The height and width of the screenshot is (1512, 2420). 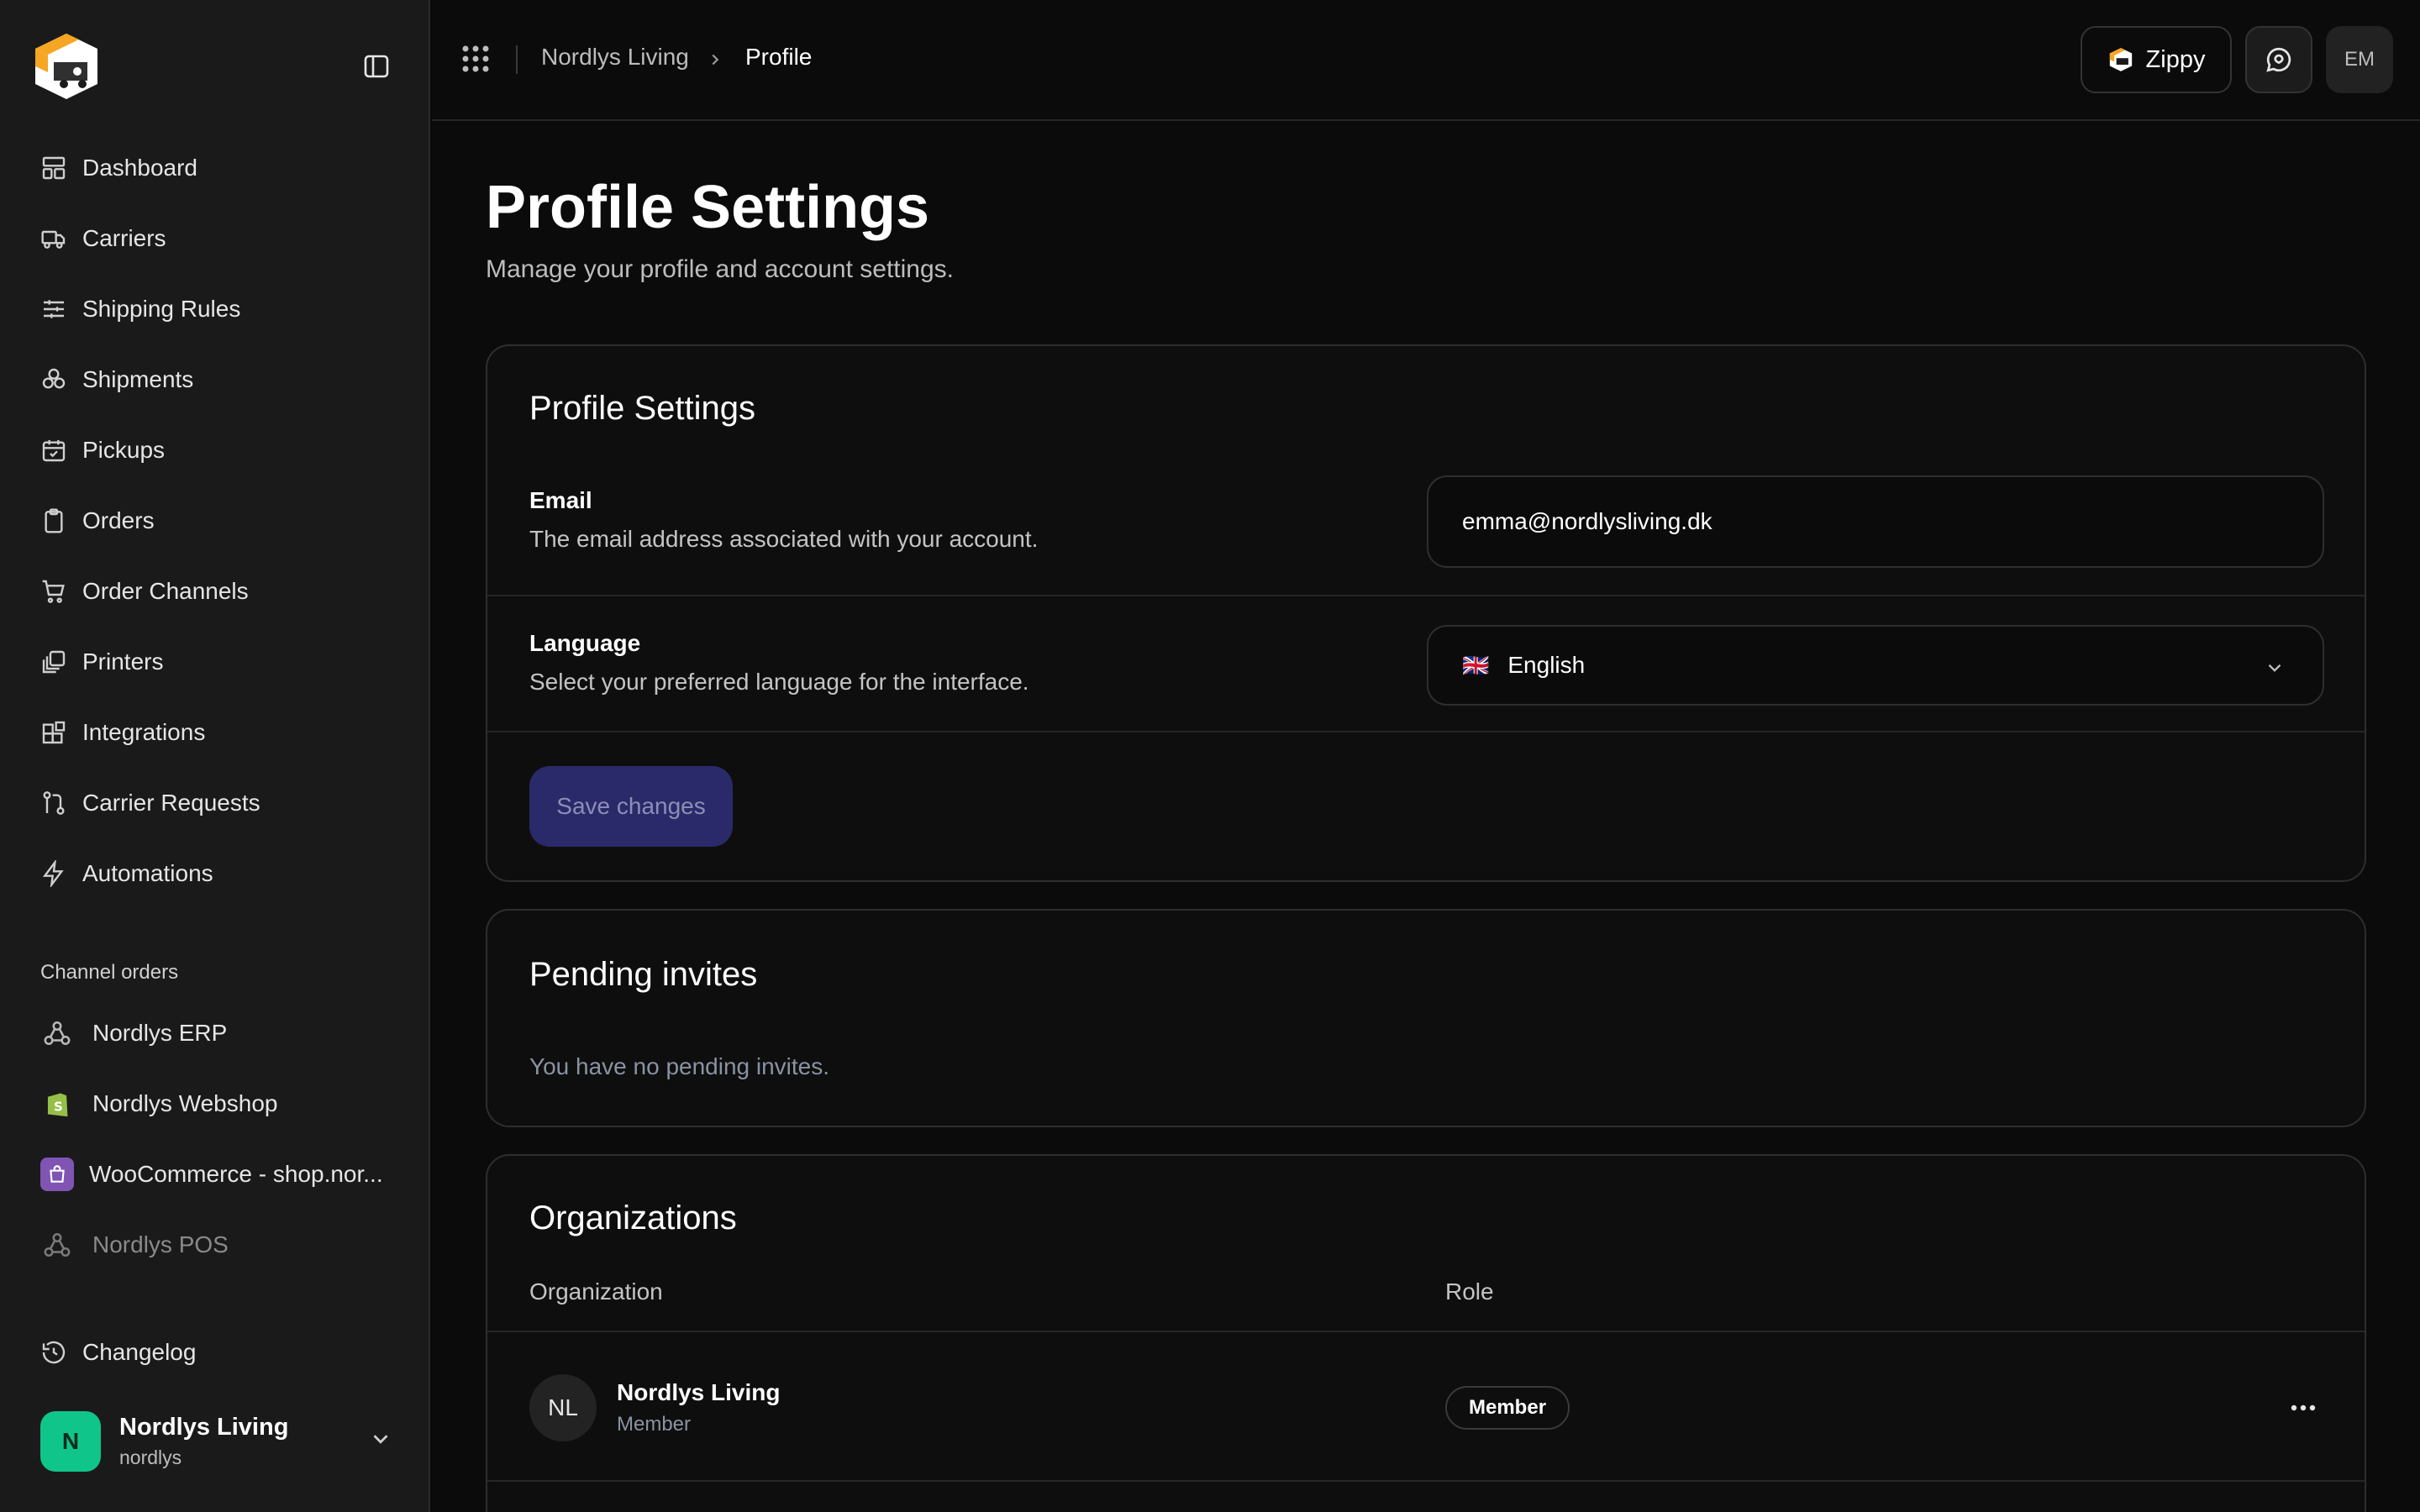 What do you see at coordinates (204, 1427) in the screenshot?
I see `org-name: Nordlys Living` at bounding box center [204, 1427].